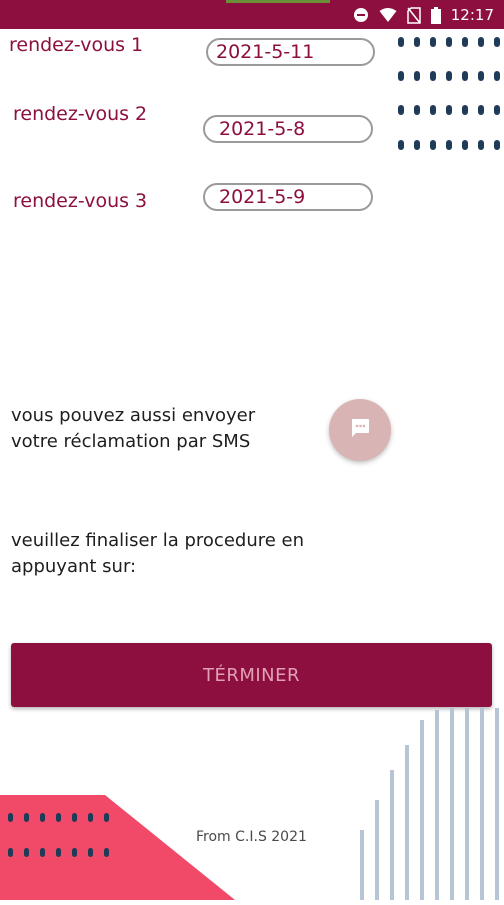  Describe the element at coordinates (74, 566) in the screenshot. I see `finalize-text-line-2: appuyant sur:` at that location.